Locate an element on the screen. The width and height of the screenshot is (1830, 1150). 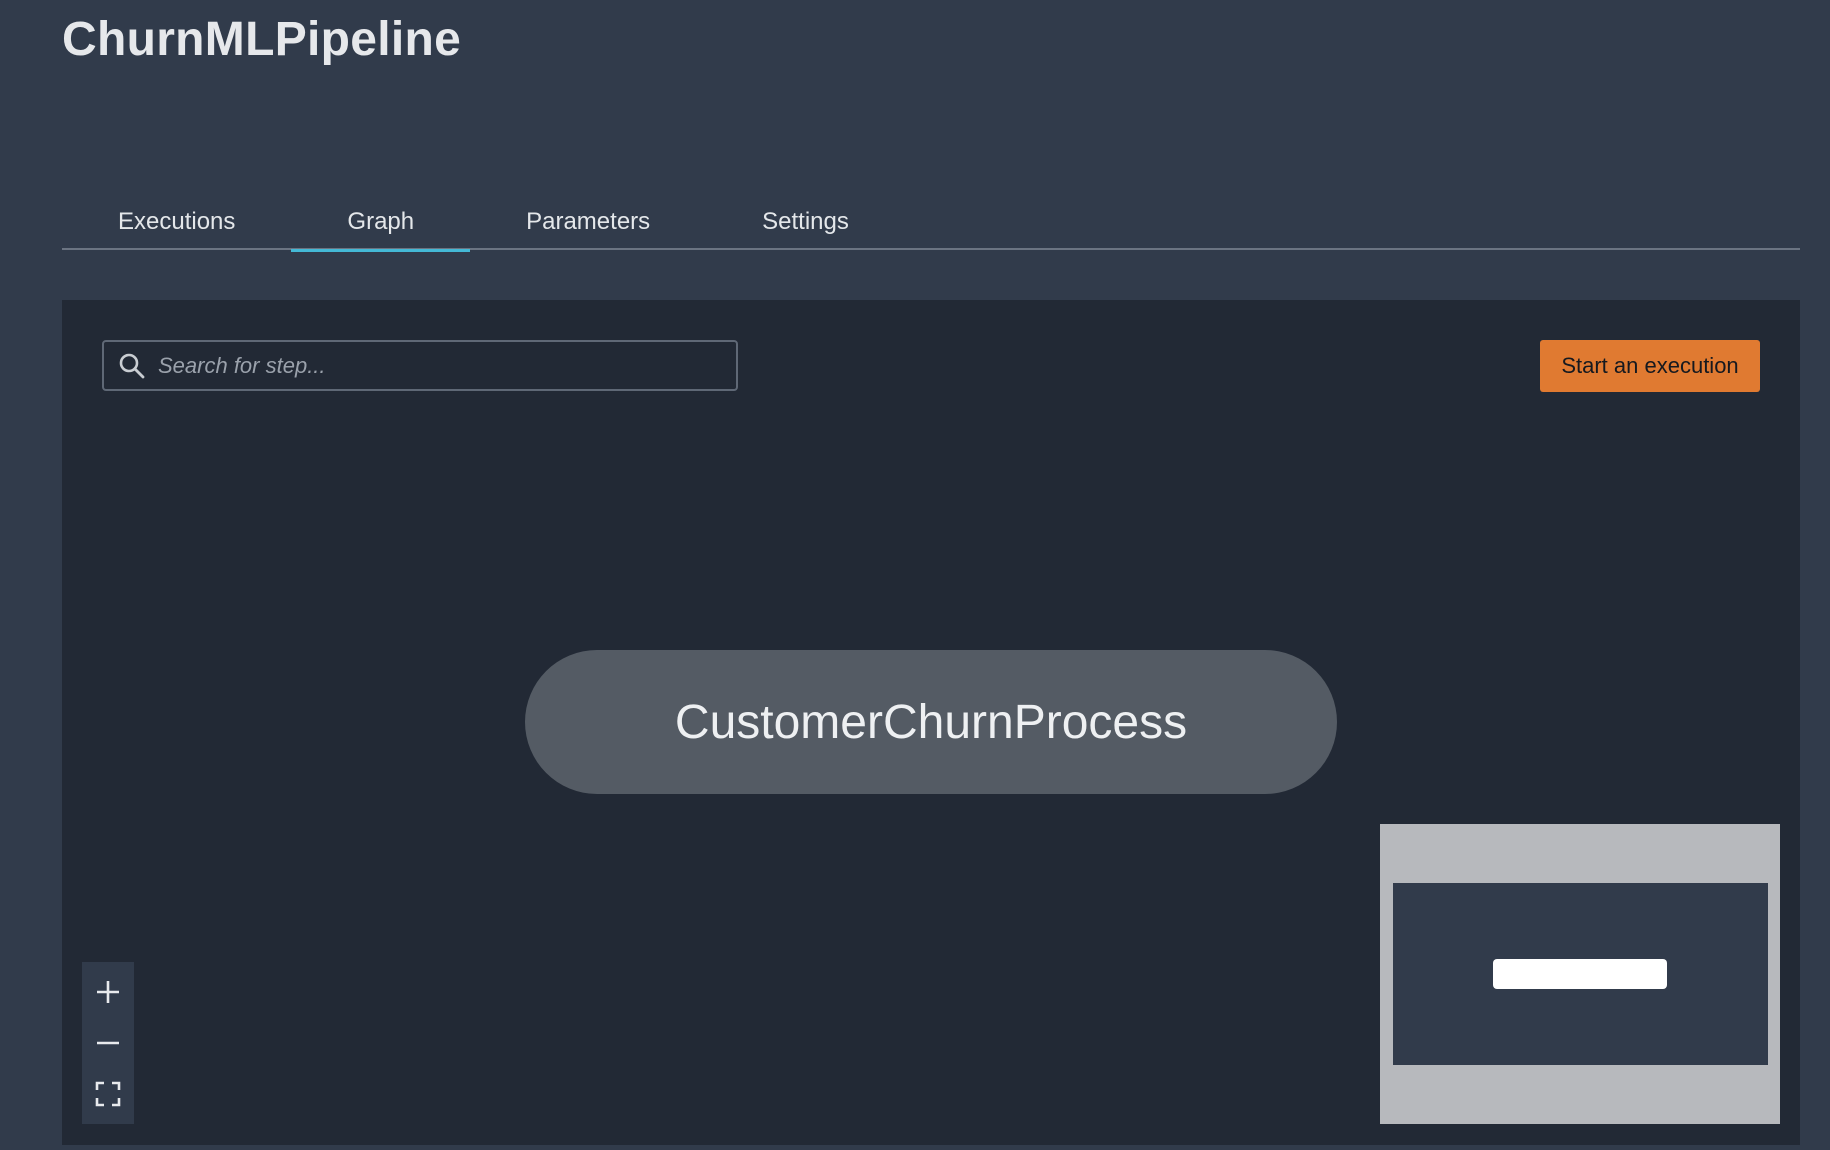
step-search-input is located at coordinates (438, 365).